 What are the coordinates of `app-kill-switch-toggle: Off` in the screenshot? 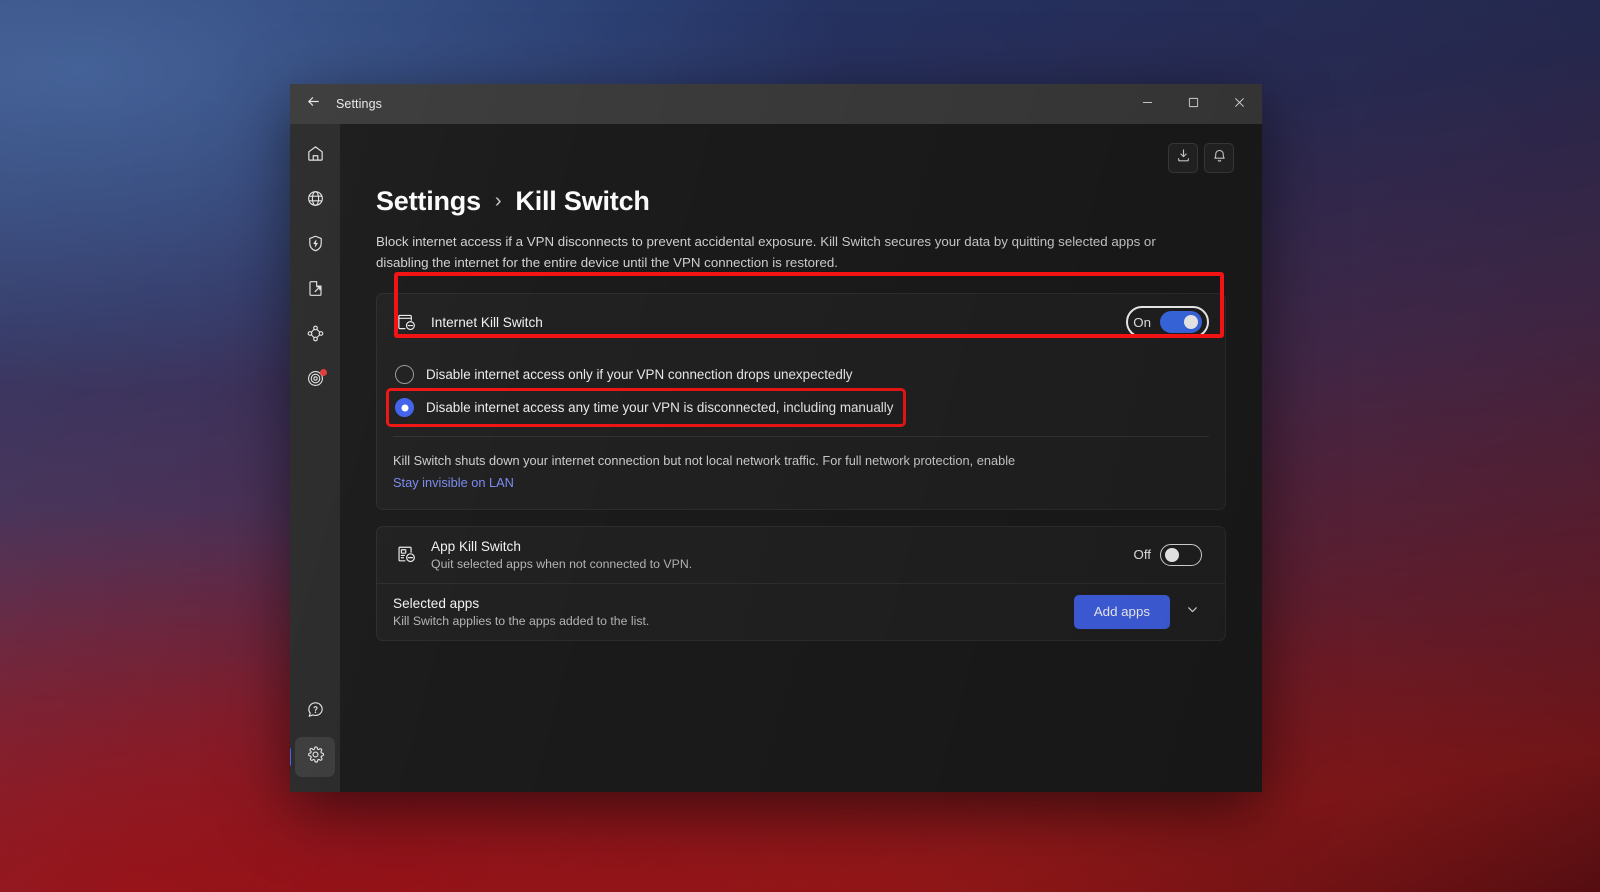 It's located at (1168, 555).